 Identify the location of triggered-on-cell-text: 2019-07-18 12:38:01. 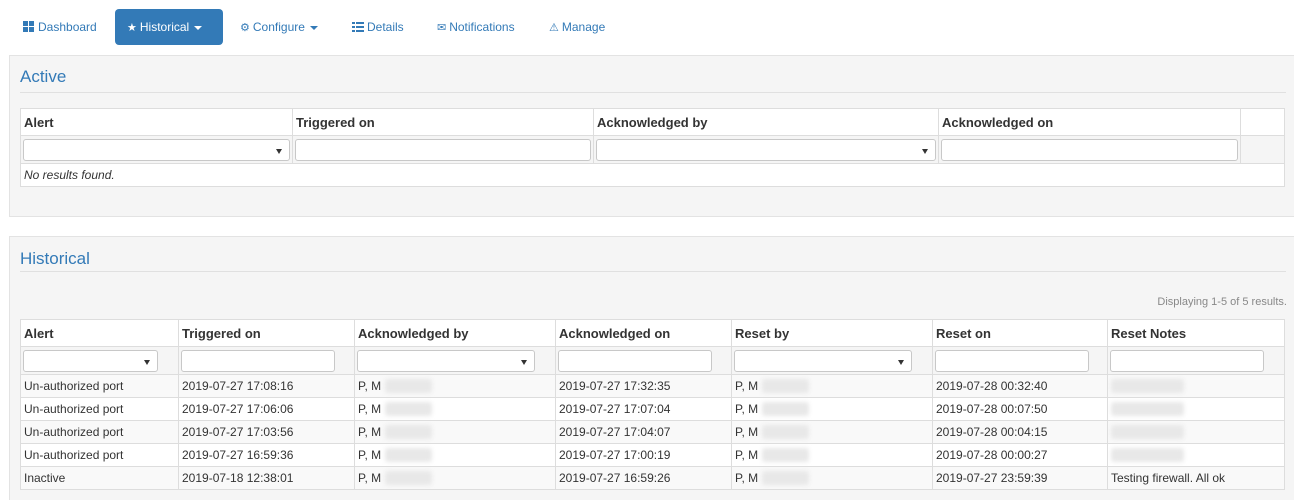
(238, 478).